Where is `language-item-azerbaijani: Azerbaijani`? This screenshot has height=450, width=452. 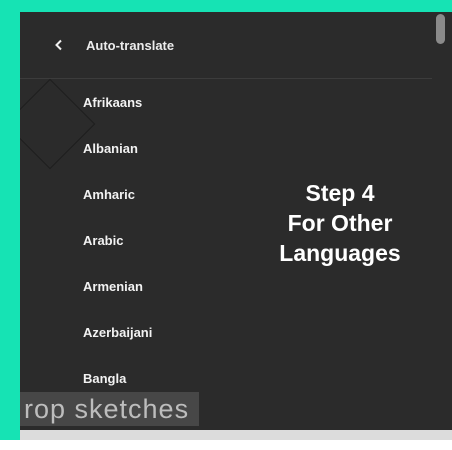
language-item-azerbaijani: Azerbaijani is located at coordinates (226, 333).